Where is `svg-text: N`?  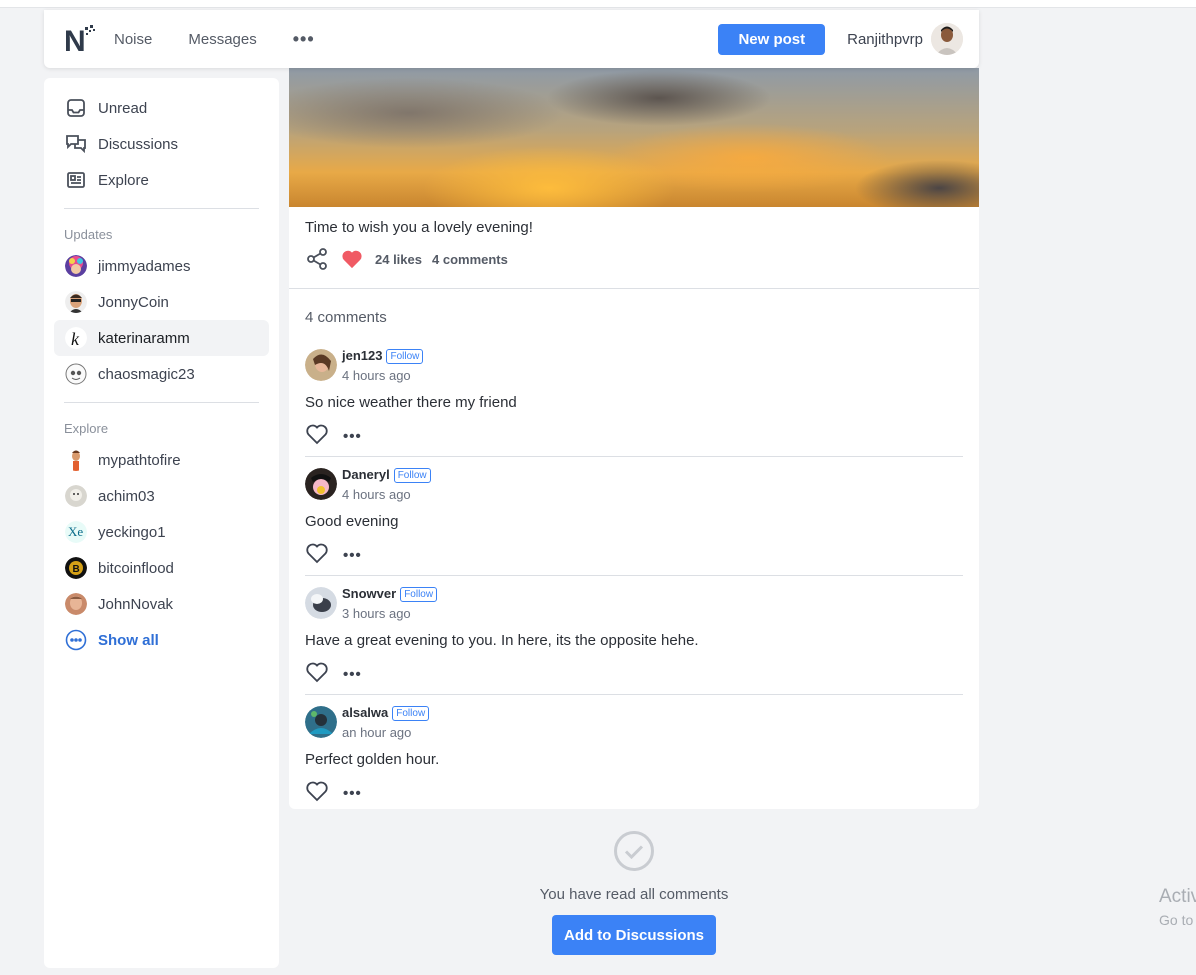 svg-text: N is located at coordinates (75, 39).